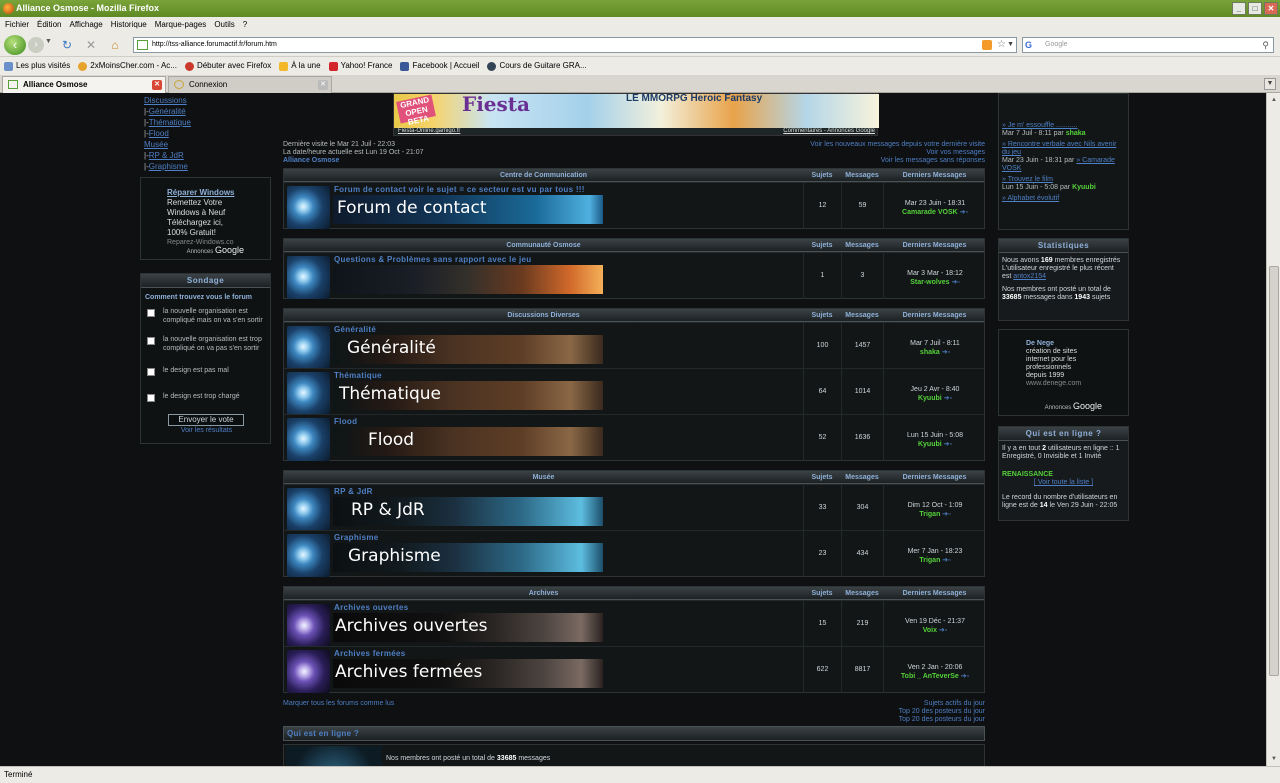 The height and width of the screenshot is (783, 1280). Describe the element at coordinates (355, 329) in the screenshot. I see `forum-link: Généralité` at that location.